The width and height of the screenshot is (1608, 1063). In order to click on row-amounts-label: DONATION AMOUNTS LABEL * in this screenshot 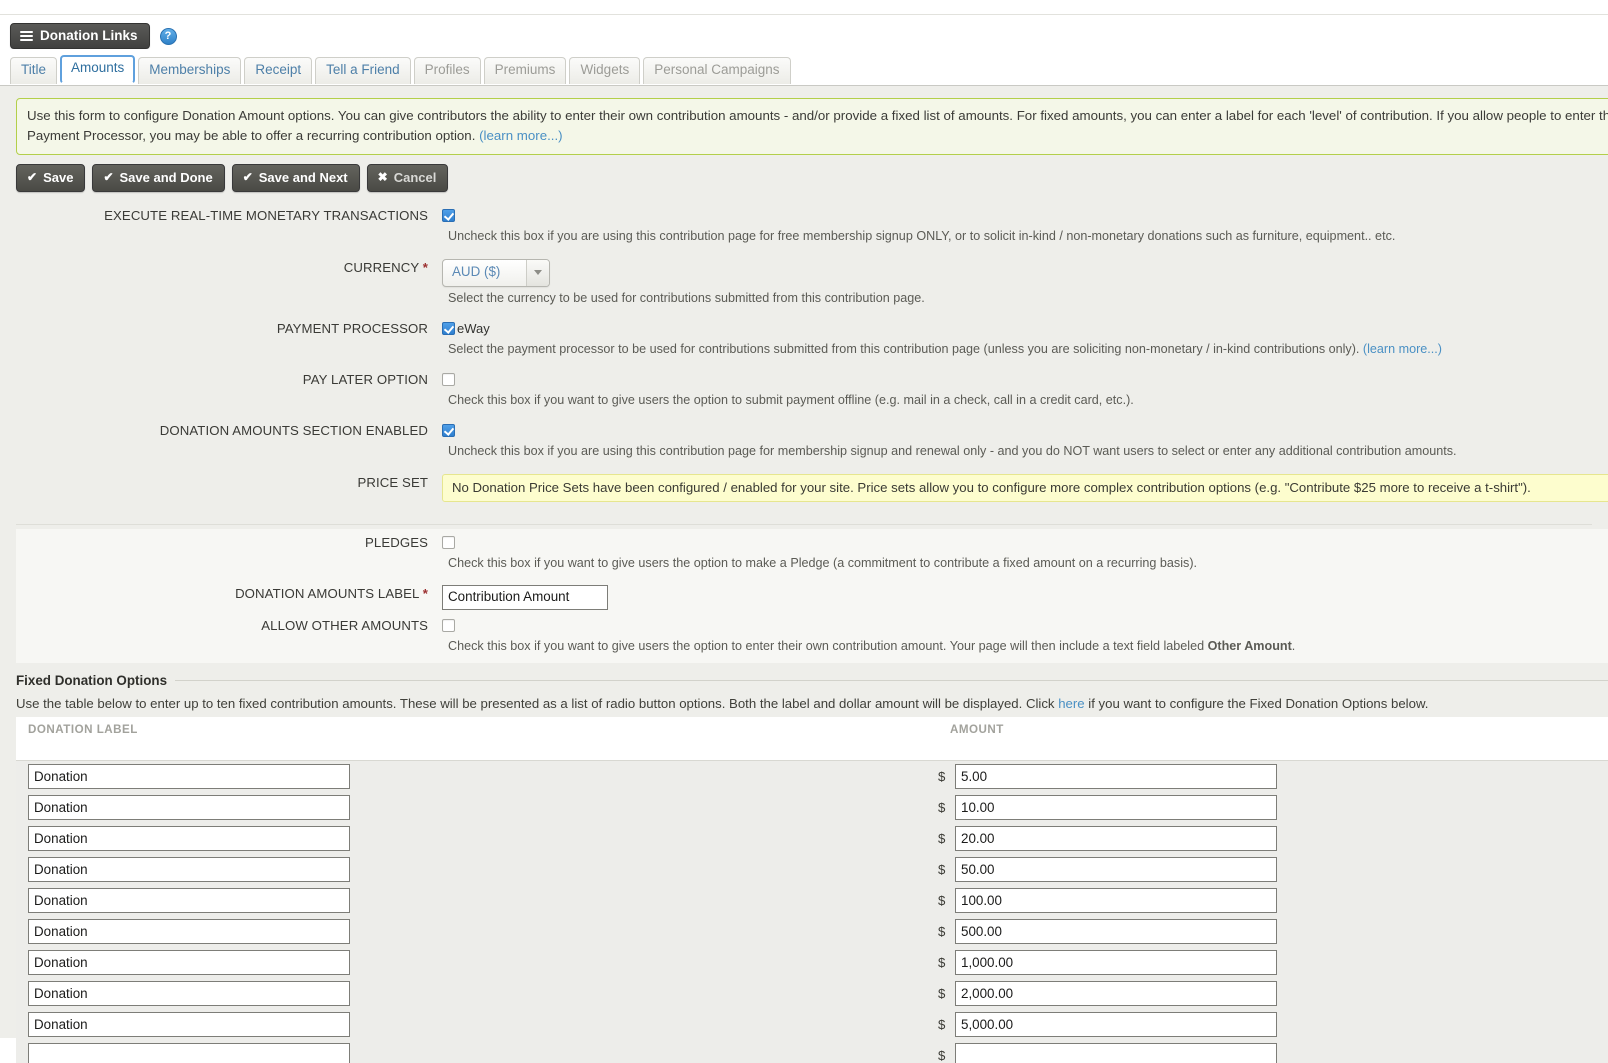, I will do `click(812, 596)`.